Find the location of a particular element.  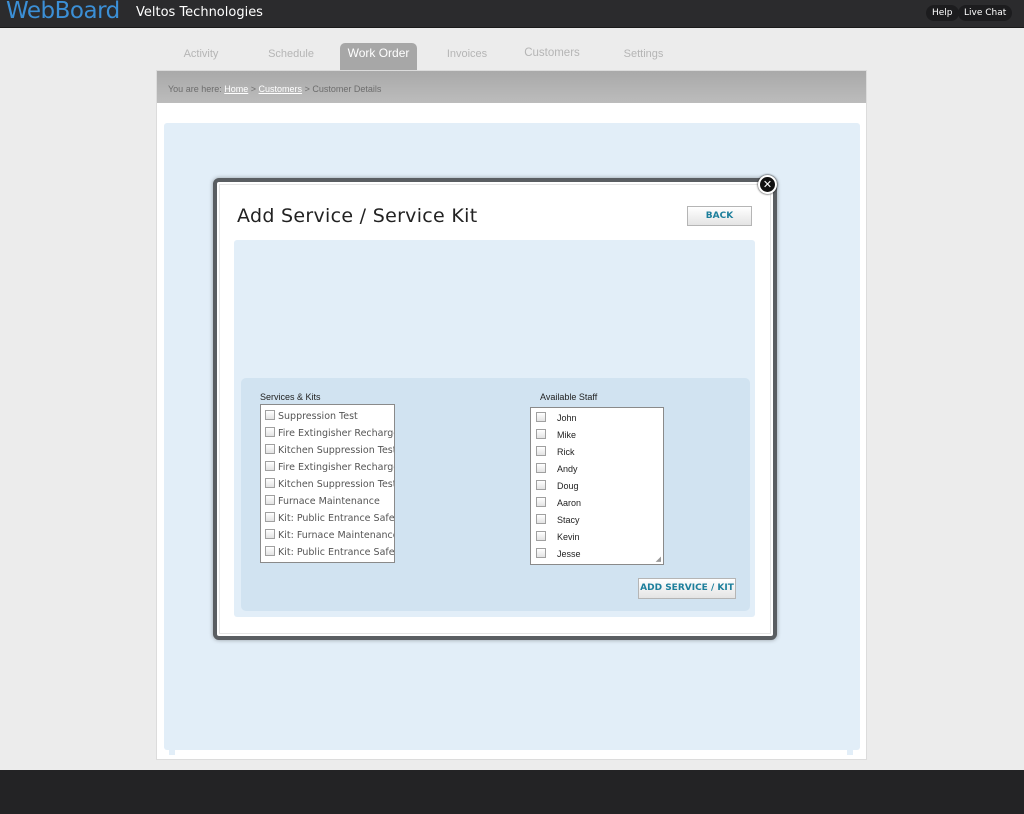

service-name: Kit: Furnace Maintenance is located at coordinates (336, 535).